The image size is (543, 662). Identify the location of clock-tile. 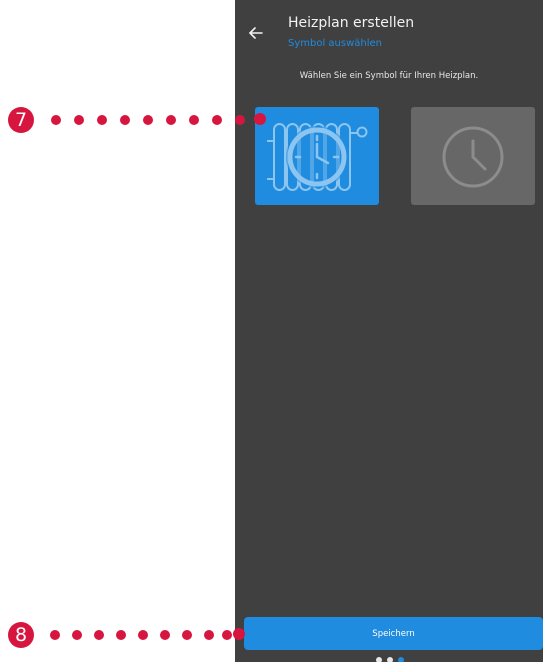
(473, 156).